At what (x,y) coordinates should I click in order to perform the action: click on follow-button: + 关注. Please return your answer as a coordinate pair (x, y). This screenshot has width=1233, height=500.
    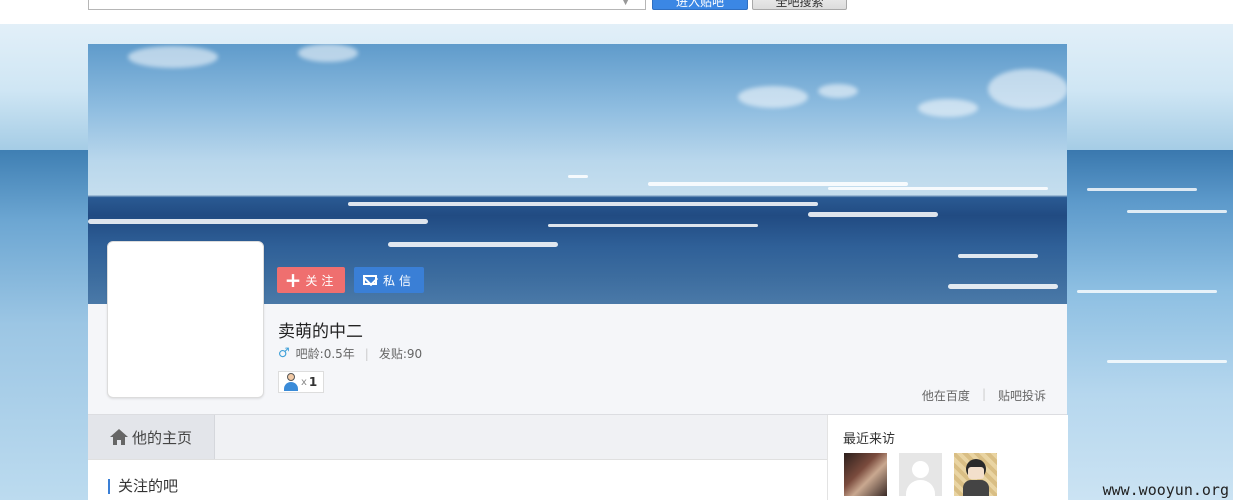
    Looking at the image, I should click on (311, 280).